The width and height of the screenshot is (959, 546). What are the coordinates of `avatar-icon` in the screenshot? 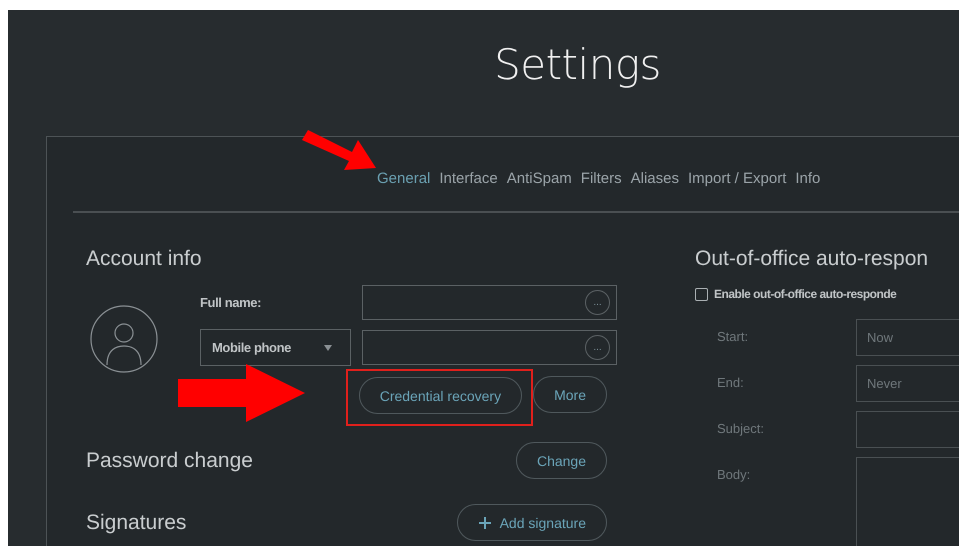 It's located at (124, 339).